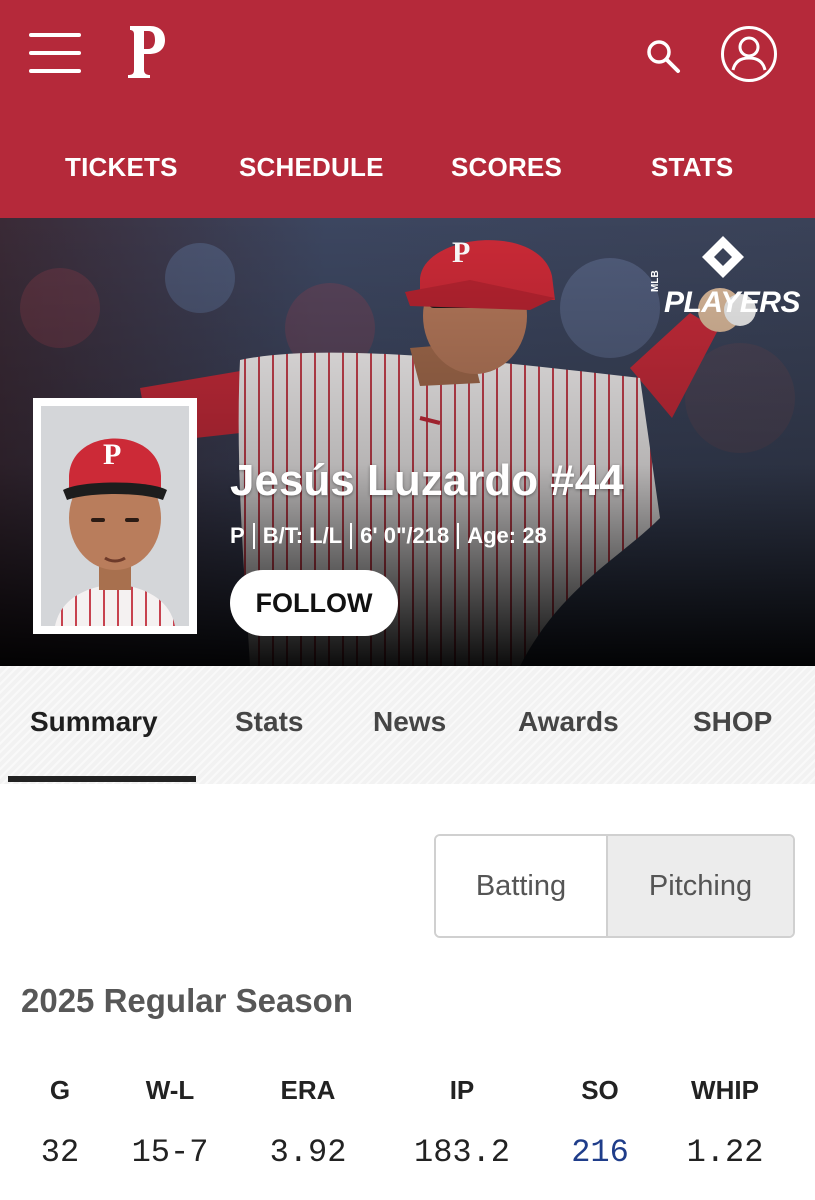 The image size is (815, 1200). Describe the element at coordinates (507, 535) in the screenshot. I see `player-age: Age: 28` at that location.